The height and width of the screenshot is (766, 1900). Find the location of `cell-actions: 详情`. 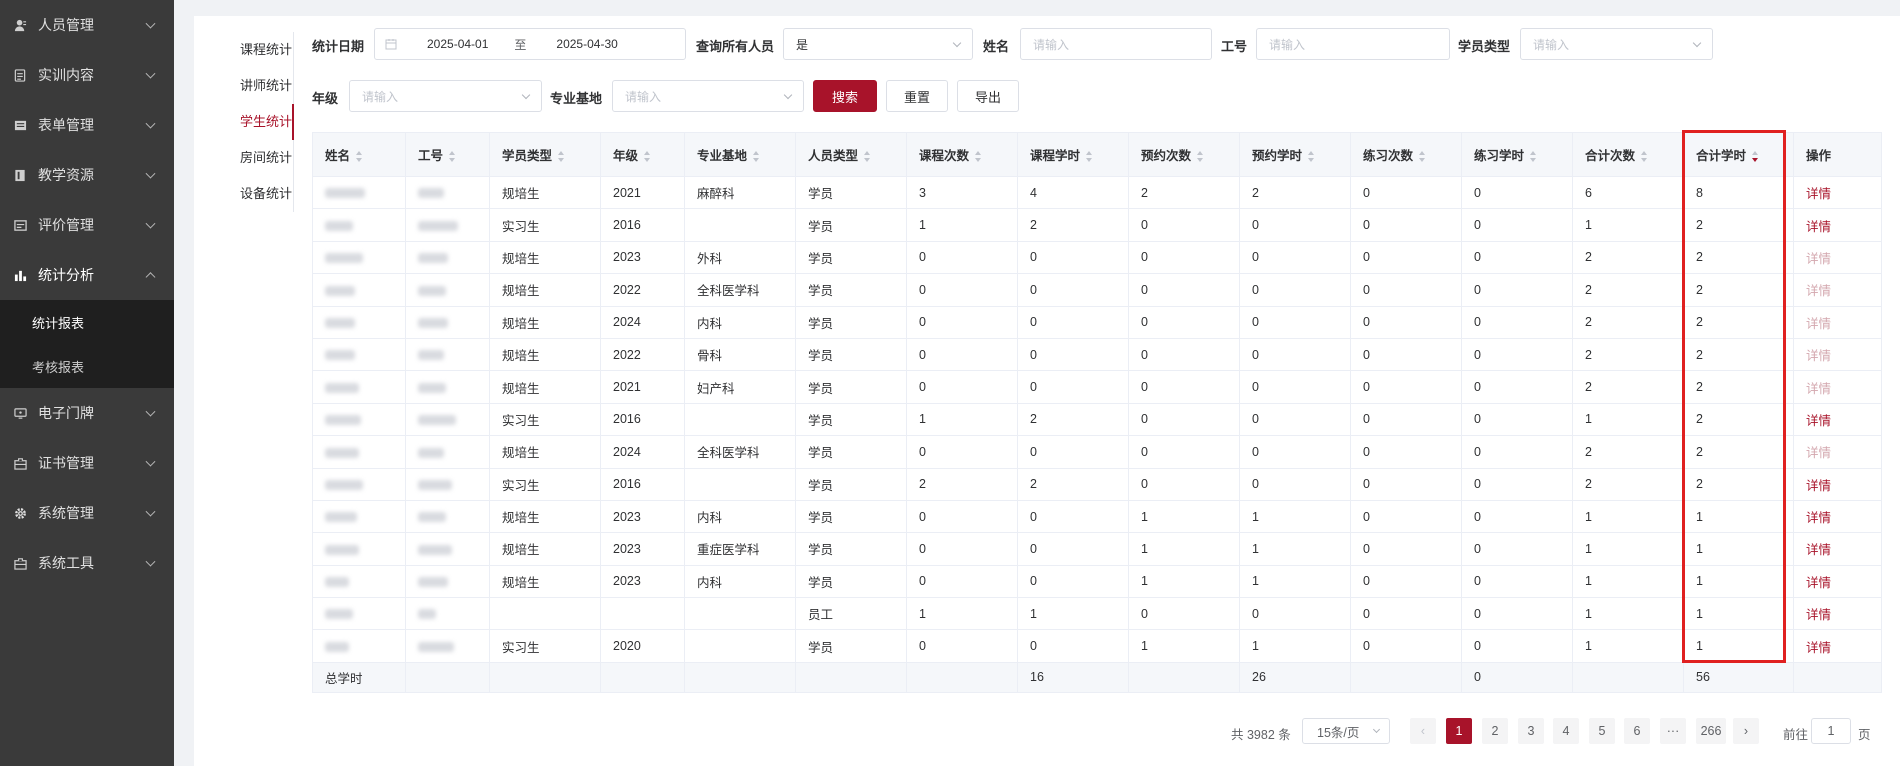

cell-actions: 详情 is located at coordinates (1837, 614).